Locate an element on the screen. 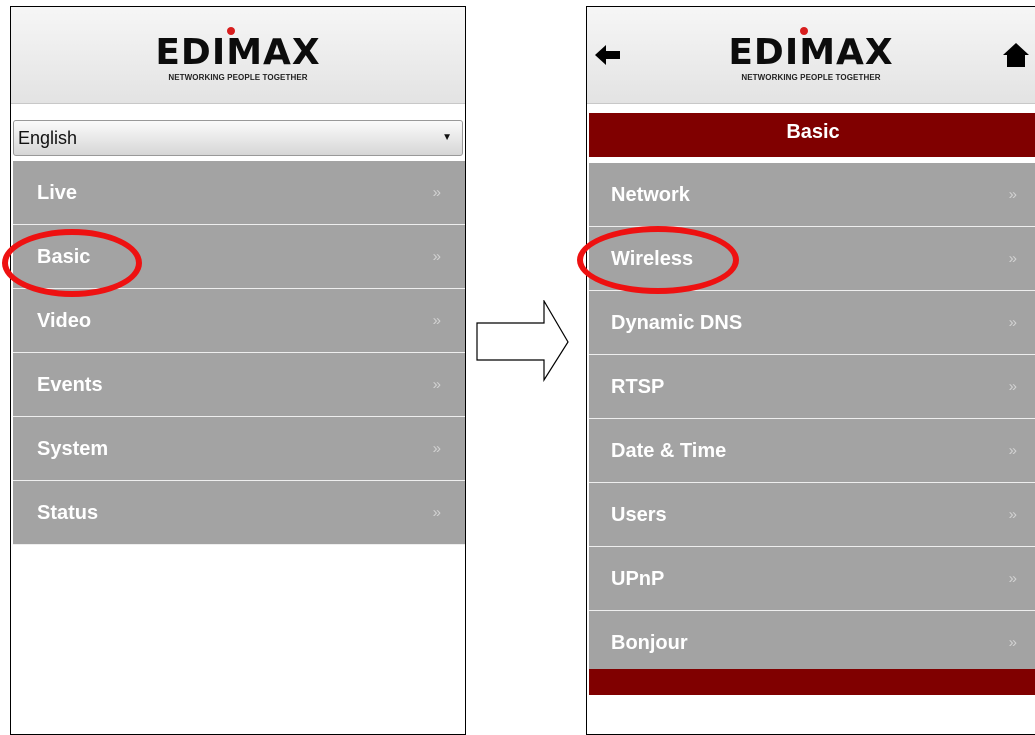  menu-item-label: RTSP is located at coordinates (638, 387).